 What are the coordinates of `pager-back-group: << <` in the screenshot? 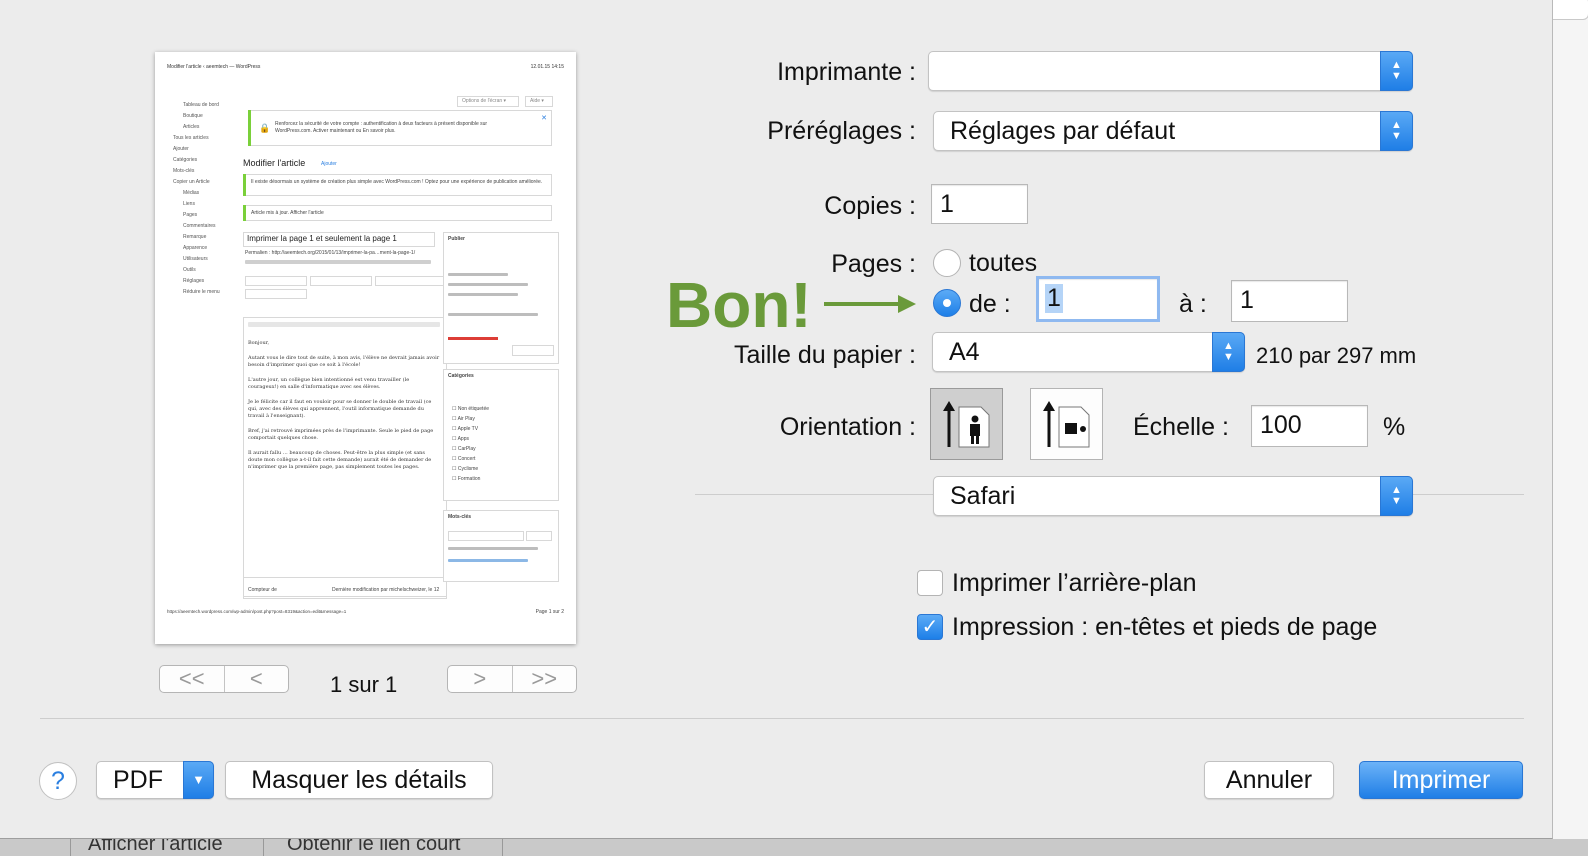 It's located at (224, 679).